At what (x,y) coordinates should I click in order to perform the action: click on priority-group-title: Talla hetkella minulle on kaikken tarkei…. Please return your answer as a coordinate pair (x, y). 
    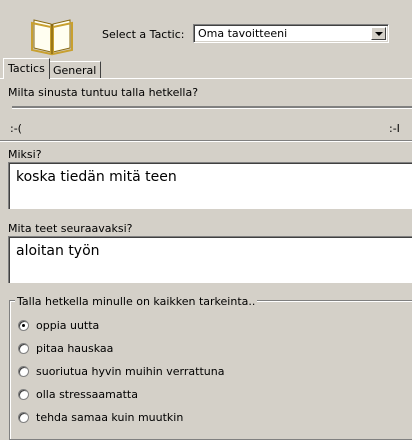
    Looking at the image, I should click on (136, 301).